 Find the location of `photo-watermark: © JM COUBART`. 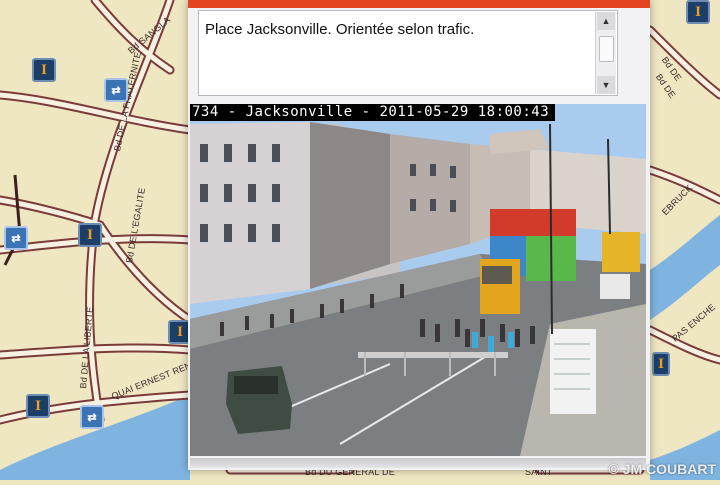

photo-watermark: © JM COUBART is located at coordinates (662, 469).